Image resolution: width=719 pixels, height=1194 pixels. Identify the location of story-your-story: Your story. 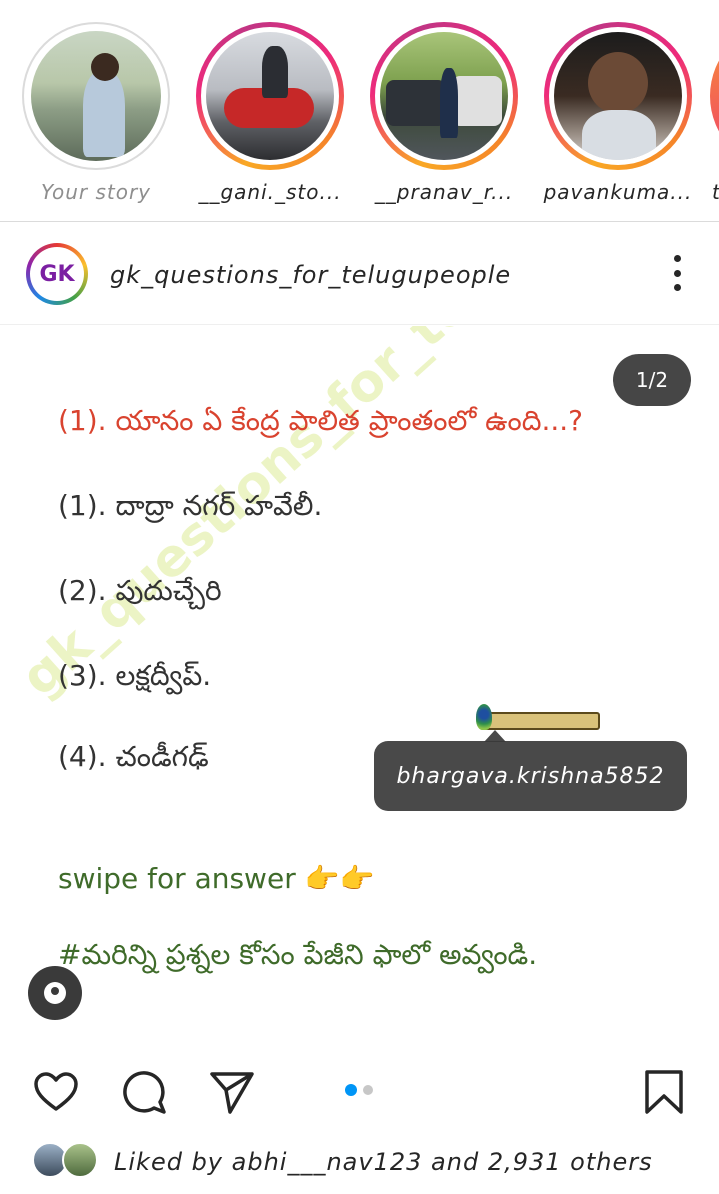
(96, 113).